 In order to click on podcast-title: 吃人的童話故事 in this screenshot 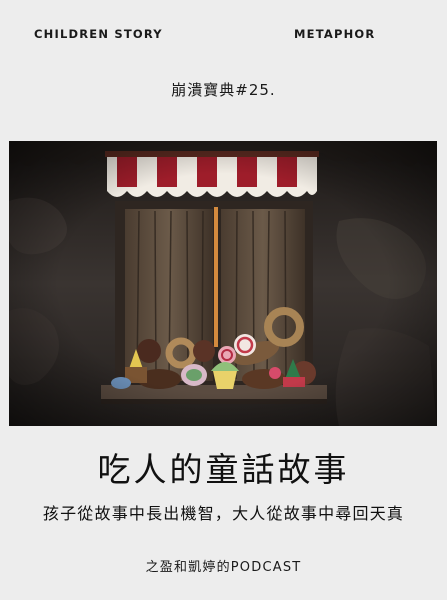, I will do `click(223, 469)`.